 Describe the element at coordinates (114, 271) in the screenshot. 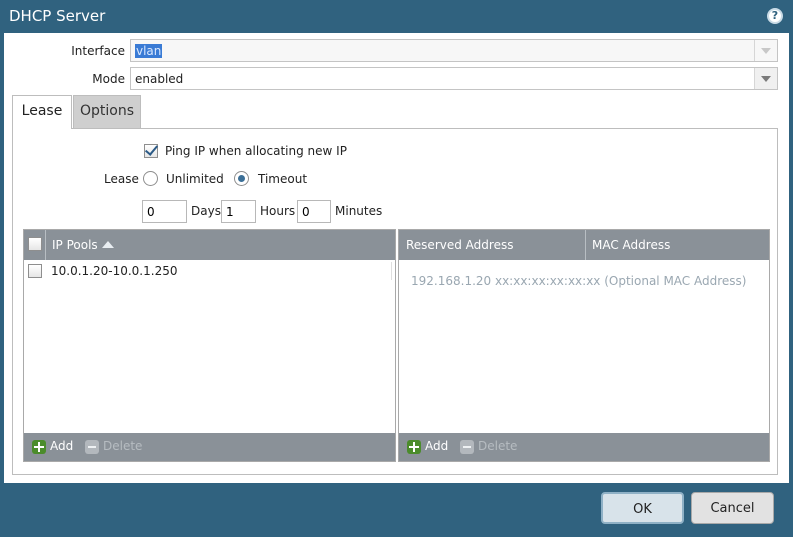

I see `ip-pool-row: 10.0.1.20-10.0.1.250` at that location.